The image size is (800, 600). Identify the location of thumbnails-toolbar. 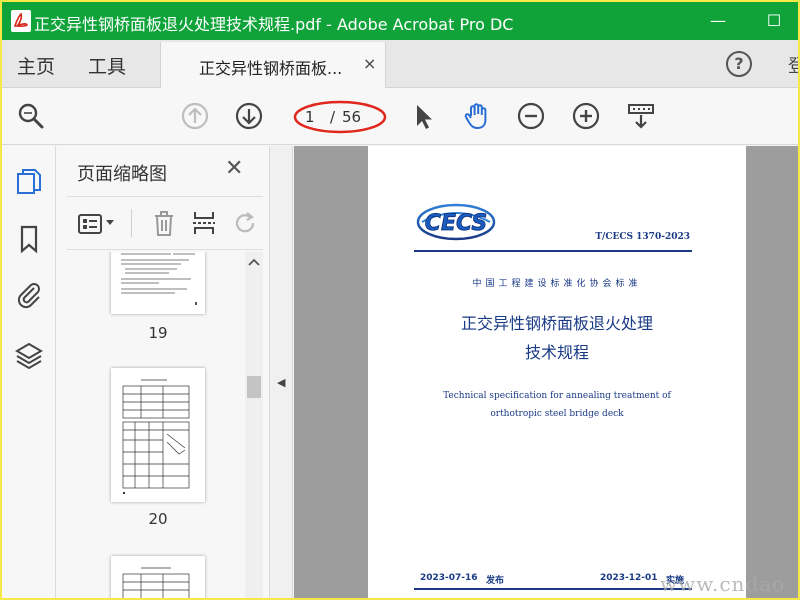
(165, 223).